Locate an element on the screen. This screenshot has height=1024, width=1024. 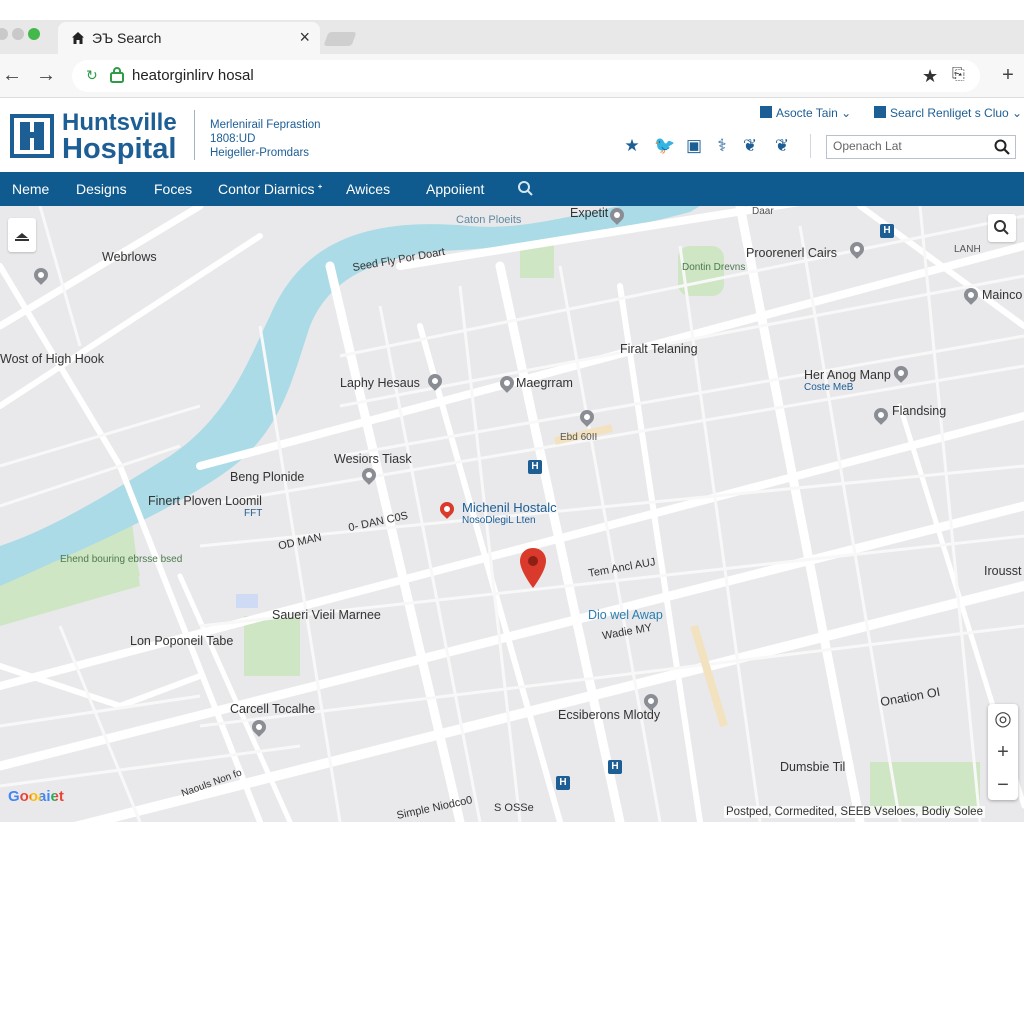
top-link-label: Searcl Renliget s Cluo ⌄ is located at coordinates (956, 113).